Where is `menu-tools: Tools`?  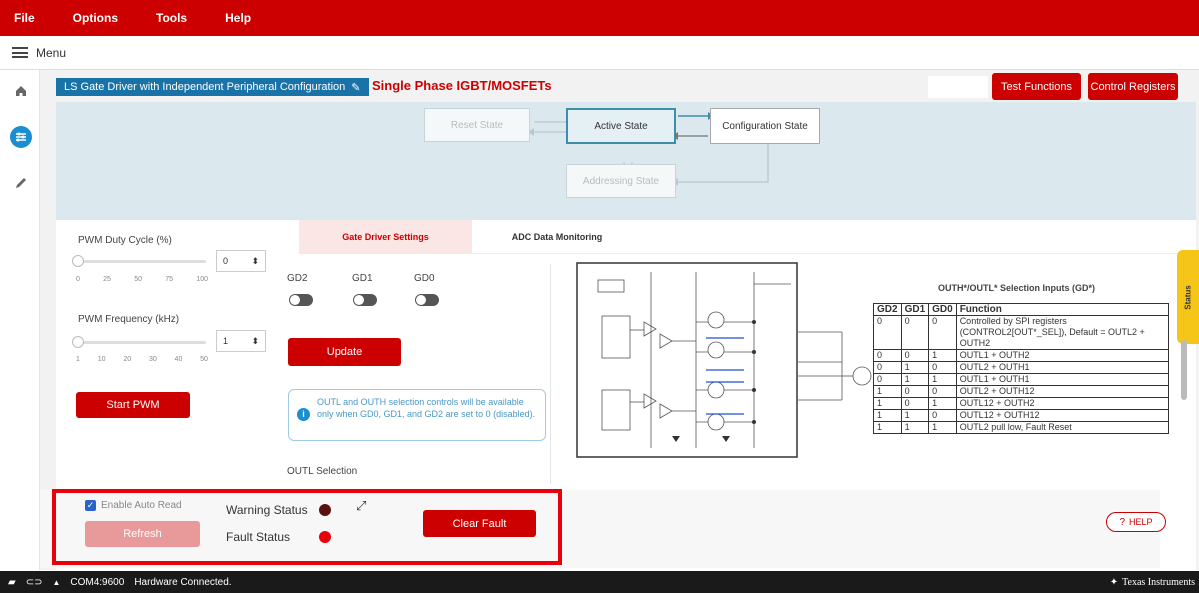 menu-tools: Tools is located at coordinates (171, 18).